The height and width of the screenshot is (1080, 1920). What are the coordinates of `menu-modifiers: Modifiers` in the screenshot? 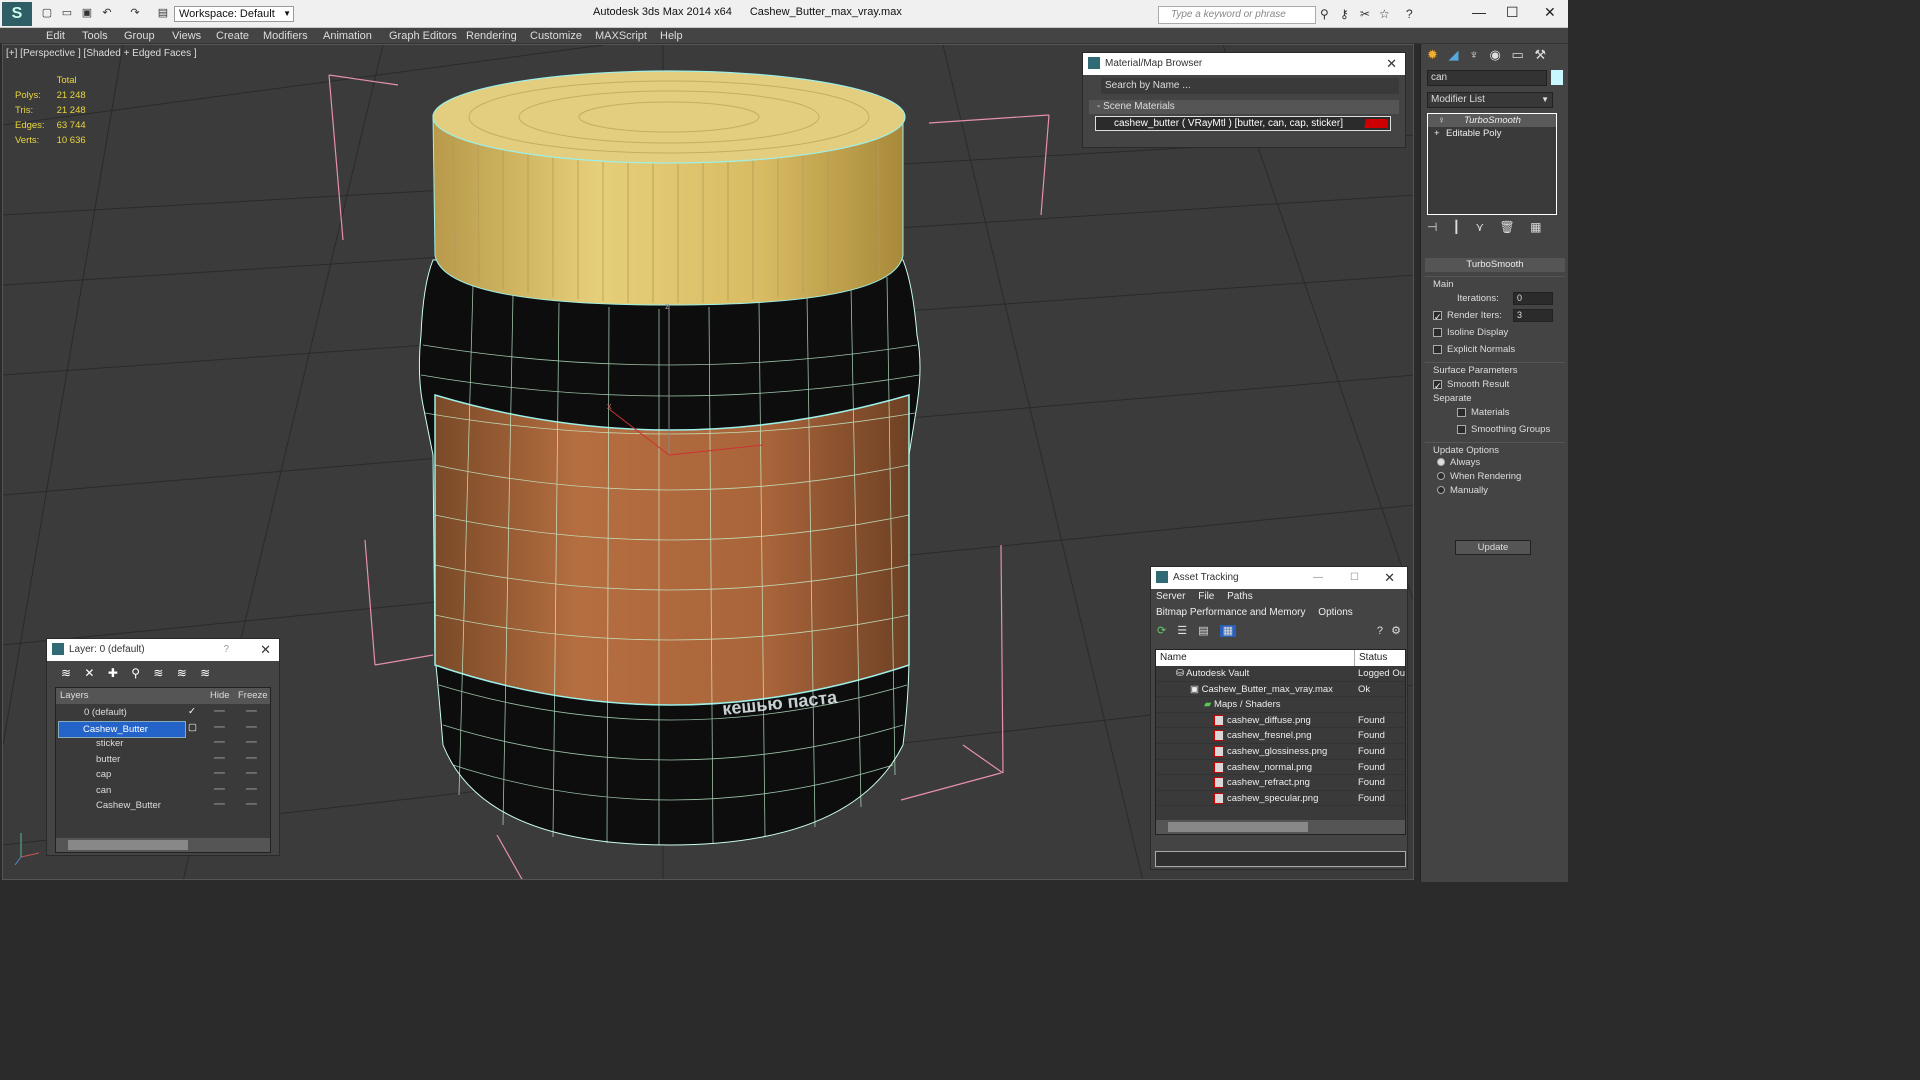 It's located at (285, 36).